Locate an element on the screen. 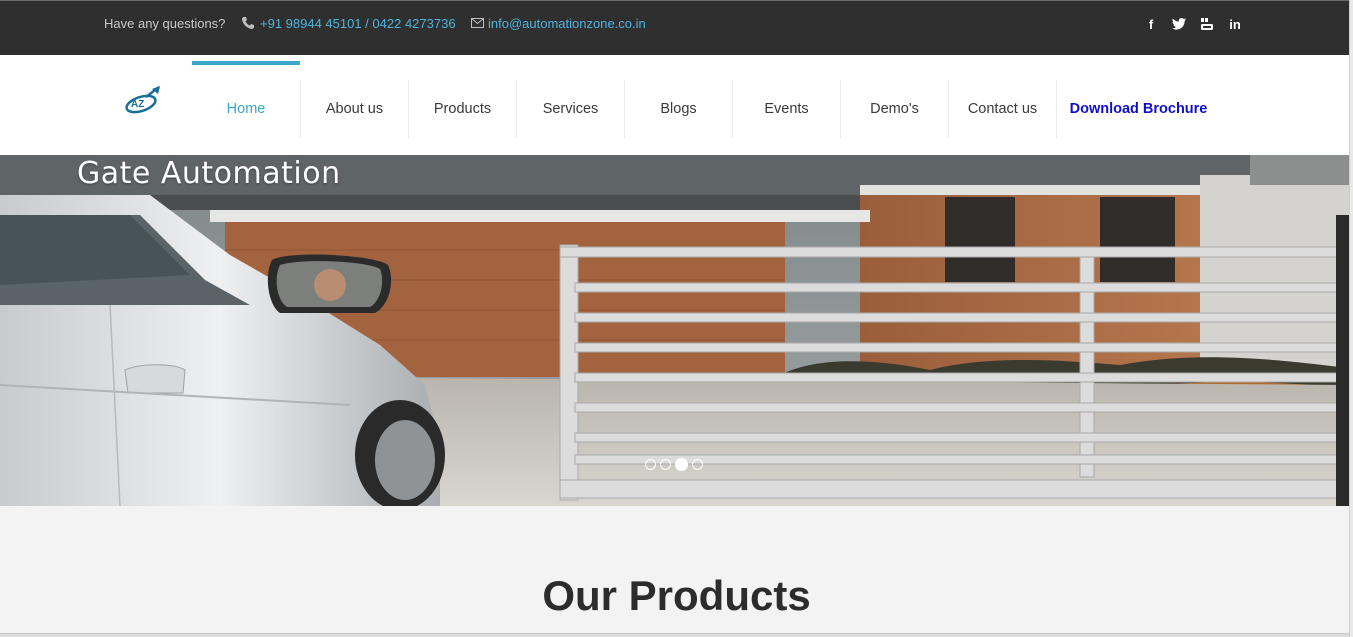  email-link: info@automationzone.co.in is located at coordinates (567, 23).